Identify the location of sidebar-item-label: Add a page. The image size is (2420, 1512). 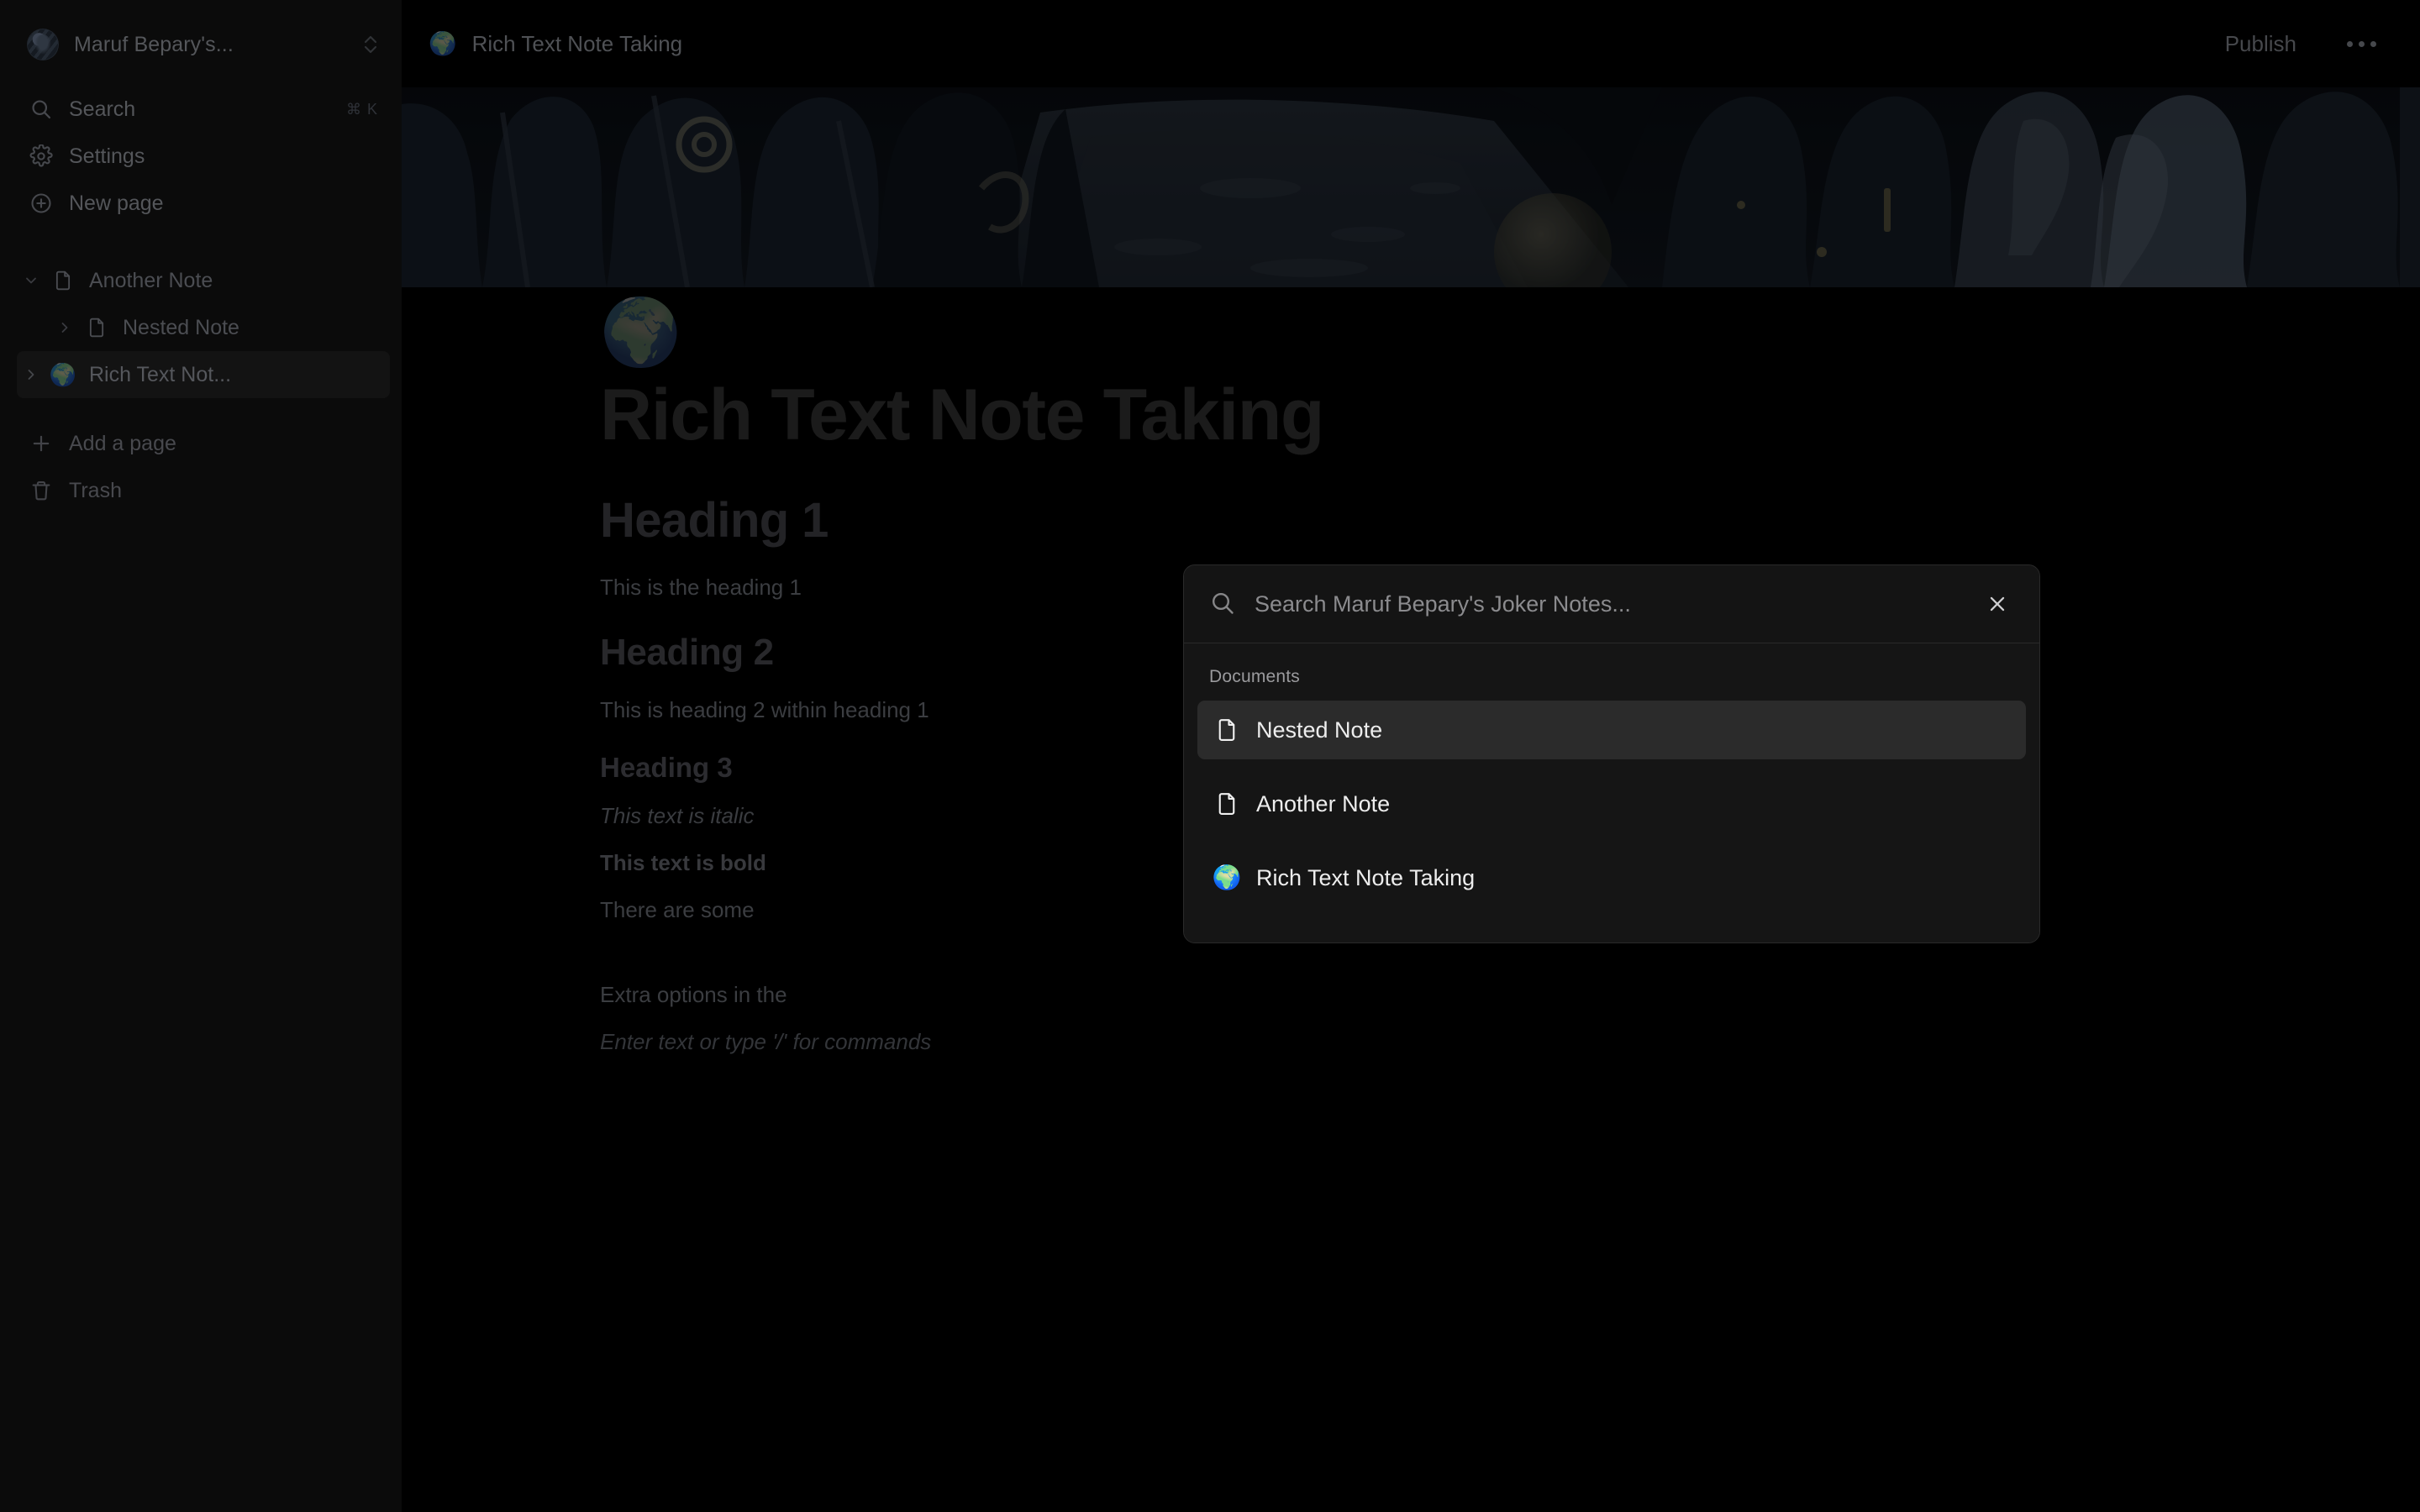
(123, 443).